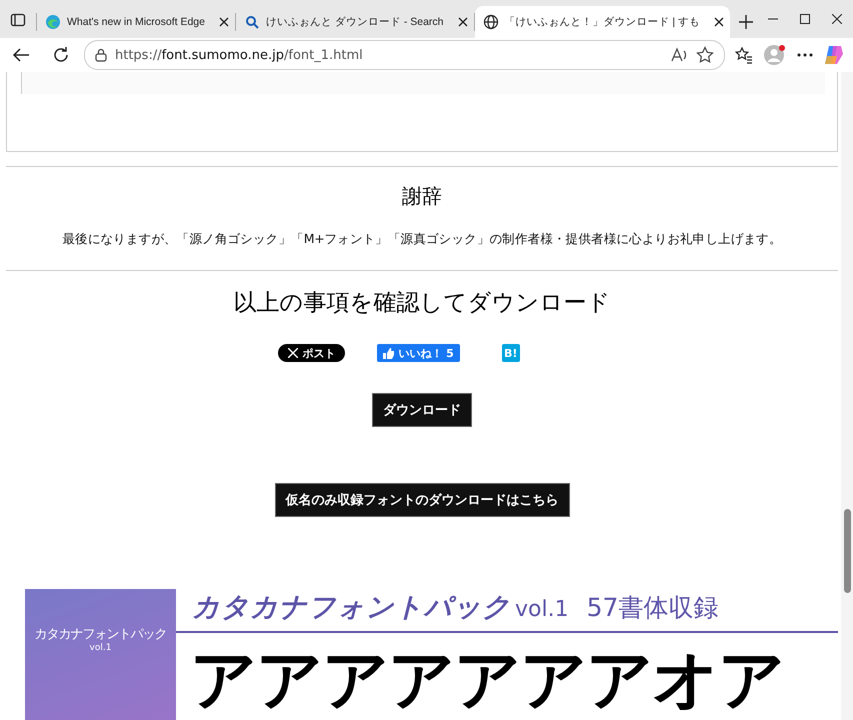 This screenshot has width=853, height=720. What do you see at coordinates (847, 396) in the screenshot?
I see `scrollbar` at bounding box center [847, 396].